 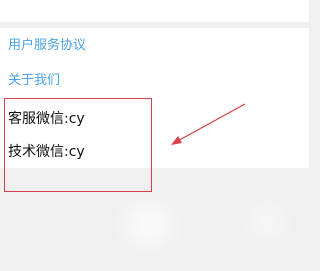 I want to click on service-wechat-text: 客服微信:cy, so click(x=46, y=119).